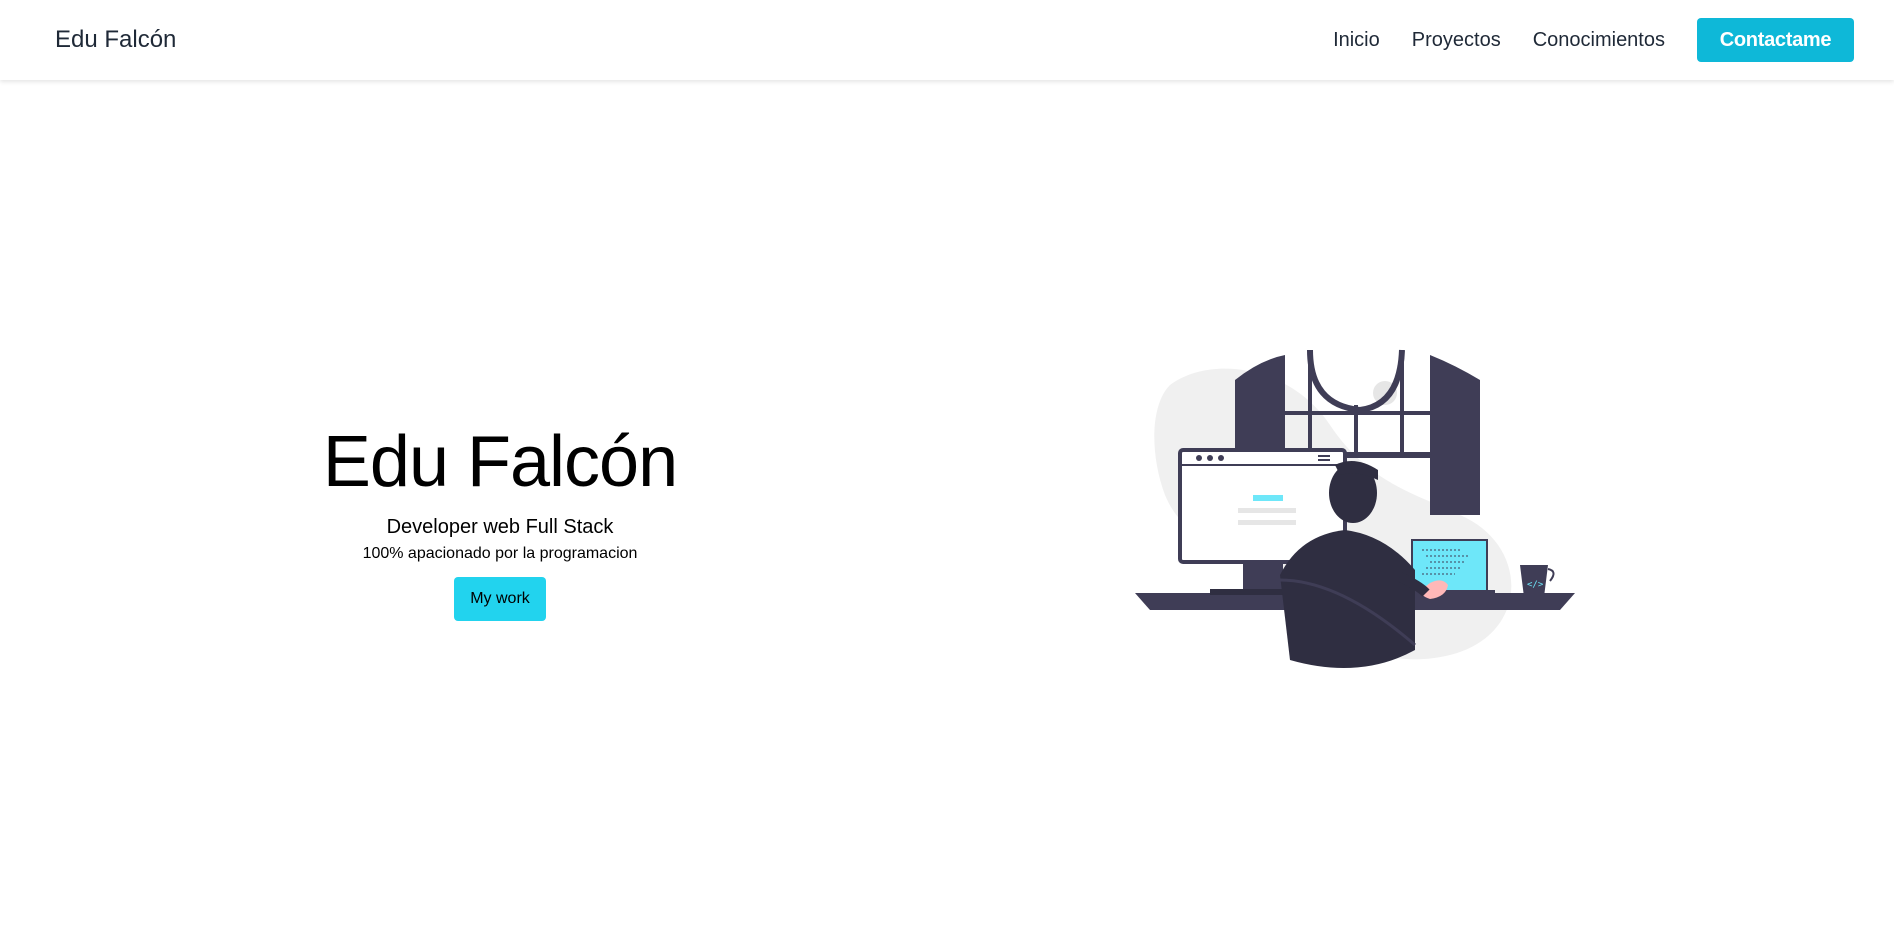 This screenshot has width=1894, height=940. I want to click on nav-link-proyectos: Proyectos, so click(1456, 40).